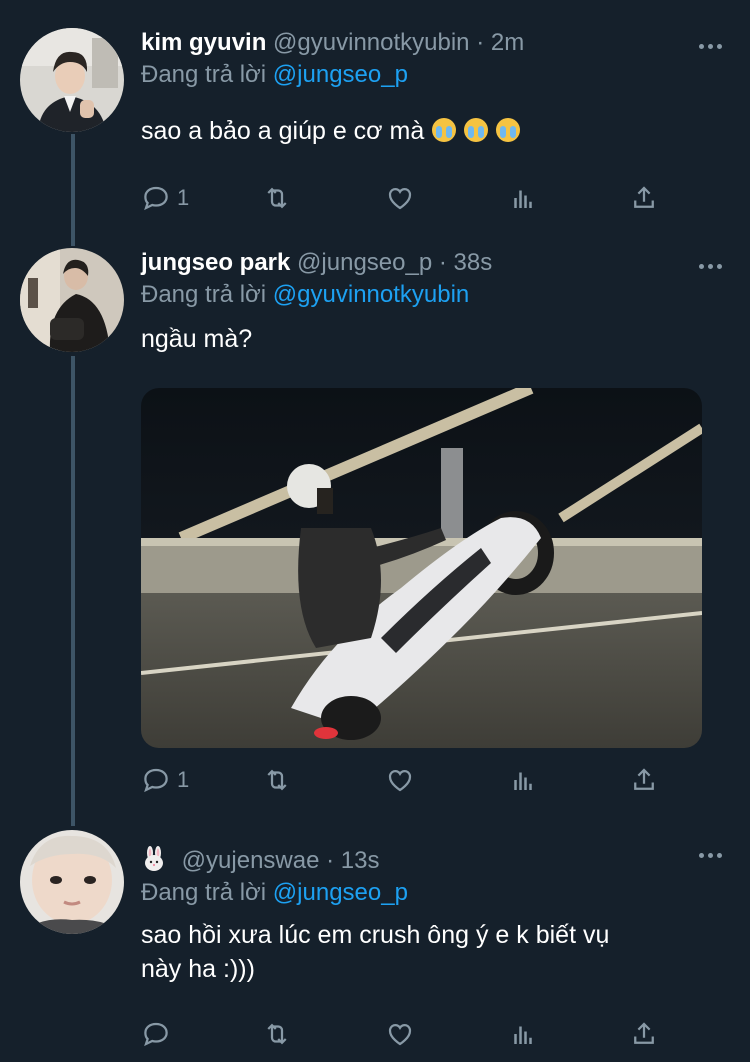 This screenshot has width=750, height=1062. I want to click on tweet-text: sao a bảo a giúp e cơ mà, so click(283, 131).